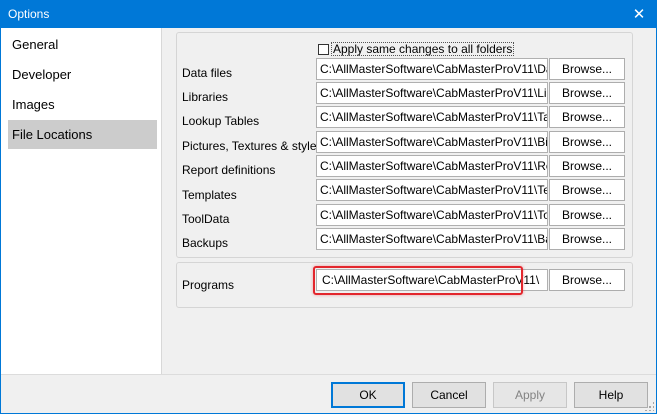 The width and height of the screenshot is (657, 414). I want to click on sidebar-item-developer: Developer, so click(82, 74).